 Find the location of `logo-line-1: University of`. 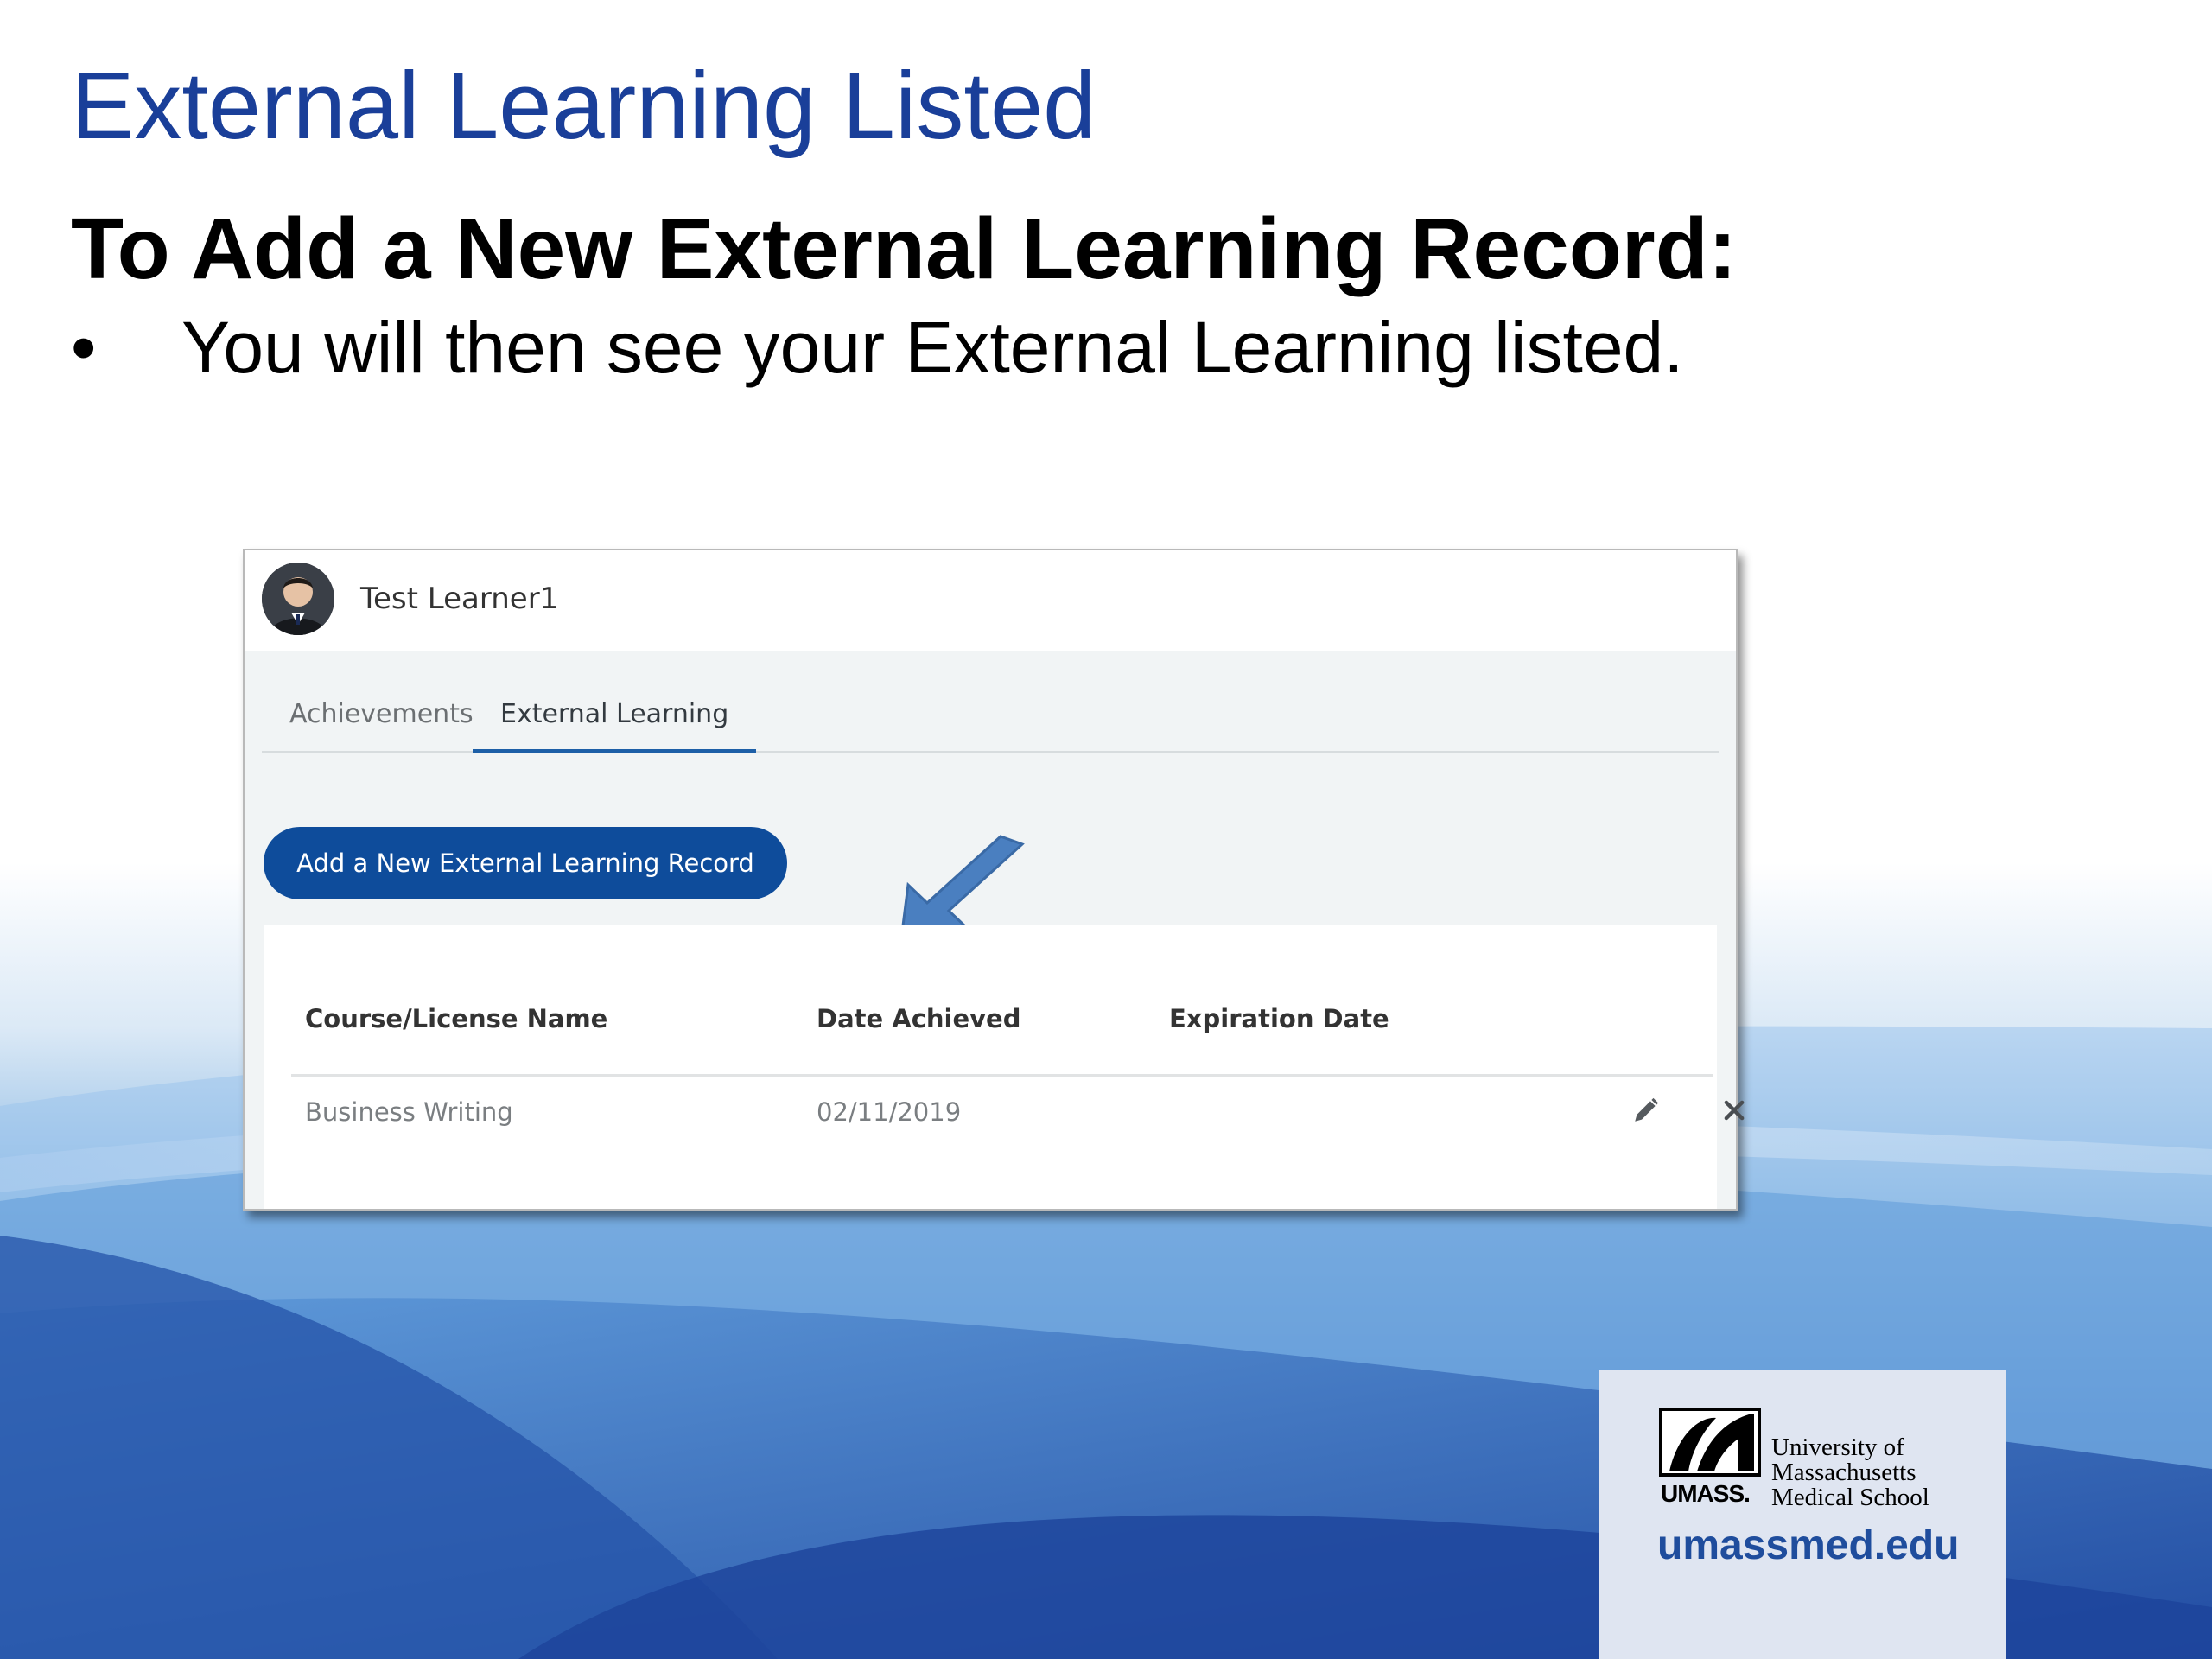

logo-line-1: University of is located at coordinates (1838, 1447).